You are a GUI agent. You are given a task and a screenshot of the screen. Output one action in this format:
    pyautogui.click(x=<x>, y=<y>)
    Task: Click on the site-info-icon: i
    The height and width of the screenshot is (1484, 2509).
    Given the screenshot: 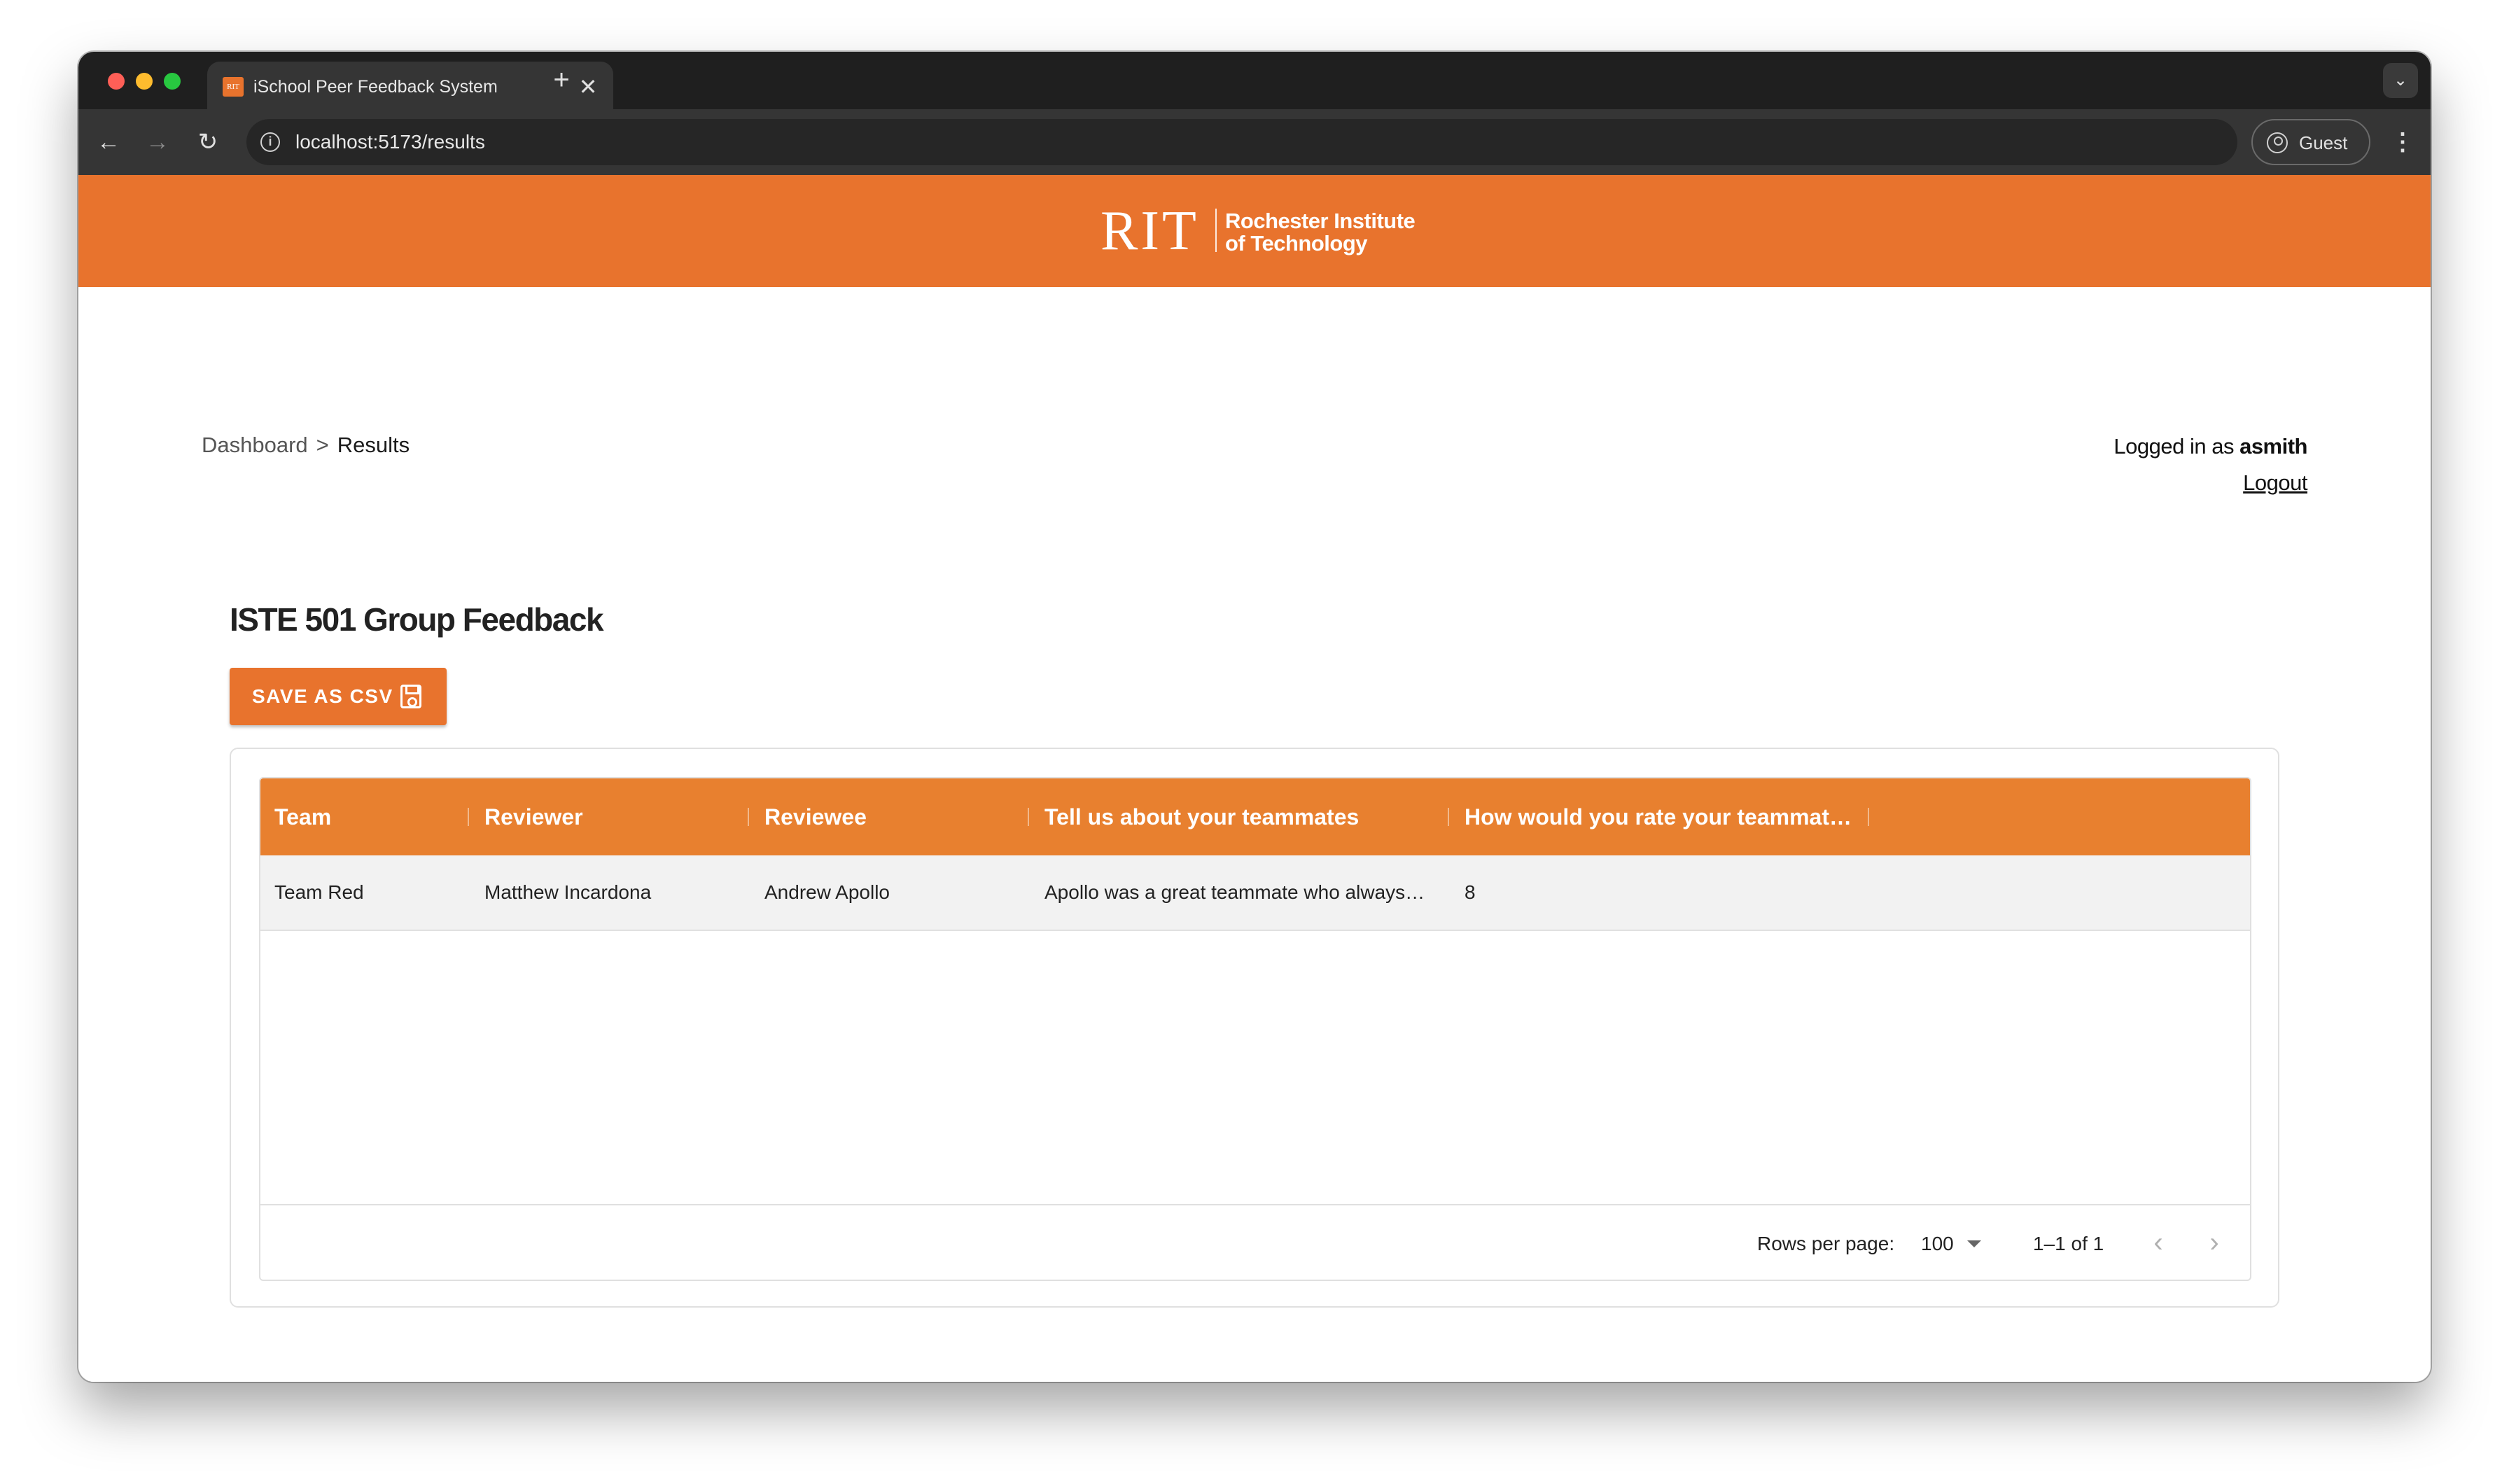 What is the action you would take?
    pyautogui.click(x=270, y=142)
    